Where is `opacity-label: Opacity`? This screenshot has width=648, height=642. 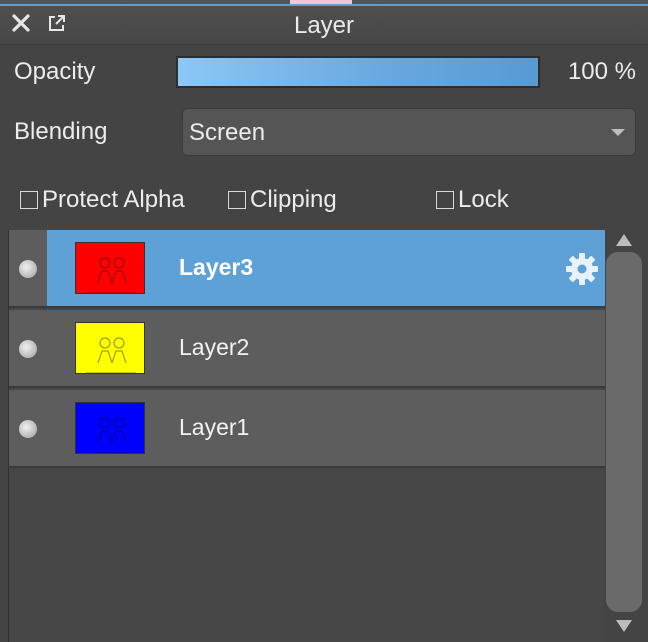 opacity-label: Opacity is located at coordinates (55, 71).